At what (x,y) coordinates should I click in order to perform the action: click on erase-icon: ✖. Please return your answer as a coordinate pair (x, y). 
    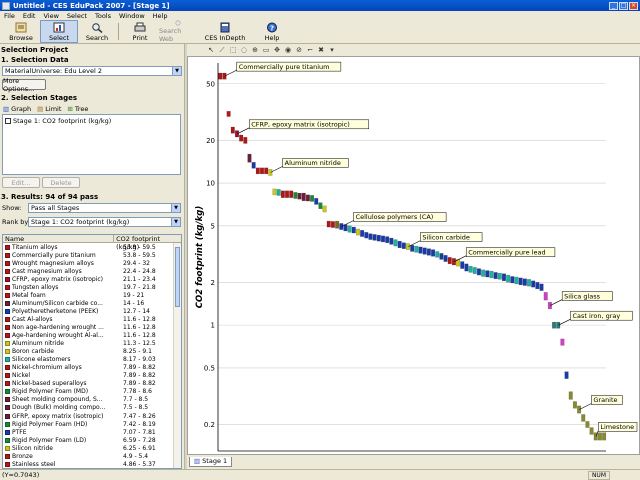
    Looking at the image, I should click on (321, 50).